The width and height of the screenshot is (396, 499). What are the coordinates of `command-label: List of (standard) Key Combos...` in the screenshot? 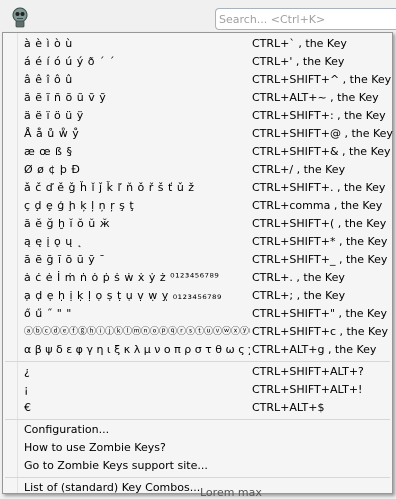 It's located at (112, 487).